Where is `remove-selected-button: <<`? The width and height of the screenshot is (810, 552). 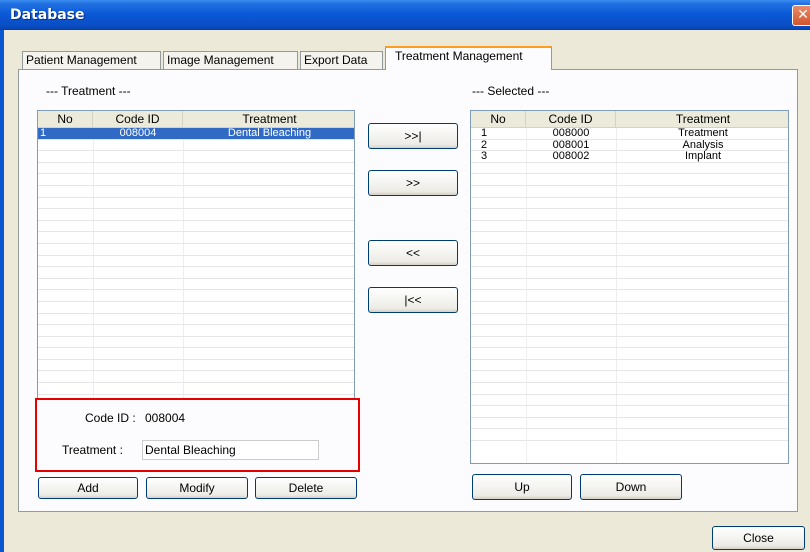 remove-selected-button: << is located at coordinates (413, 253).